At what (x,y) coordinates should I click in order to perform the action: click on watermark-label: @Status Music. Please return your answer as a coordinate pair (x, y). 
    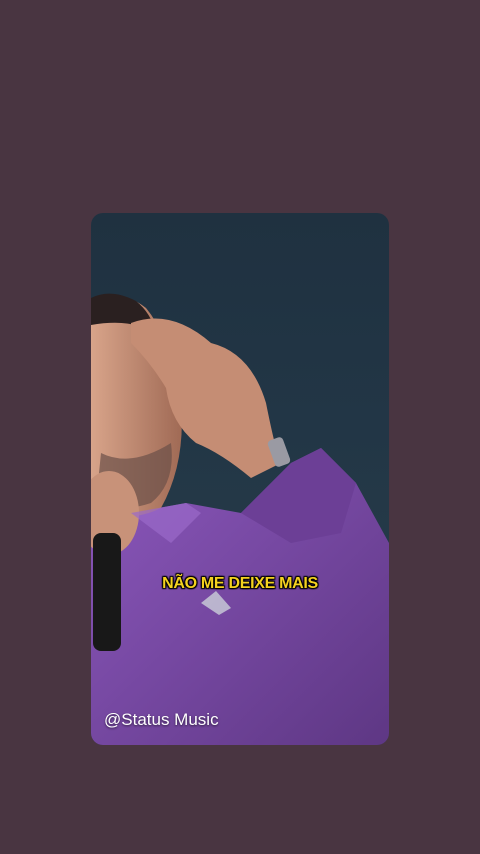
    Looking at the image, I should click on (161, 719).